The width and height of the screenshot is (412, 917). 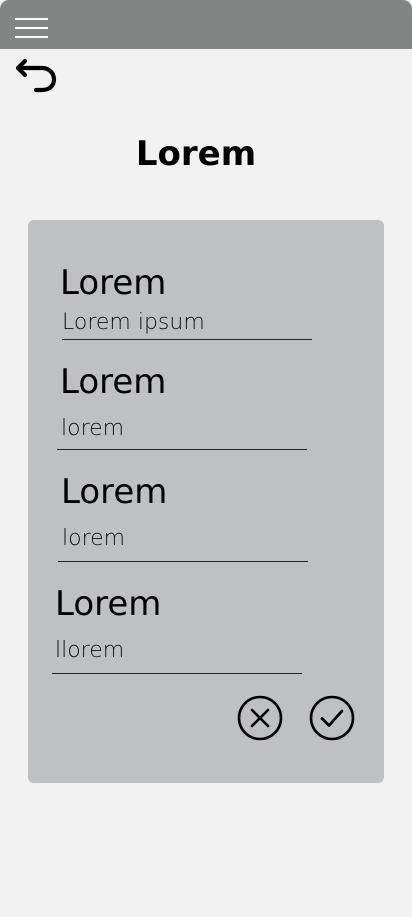 I want to click on back-arrow-icon, so click(x=36, y=76).